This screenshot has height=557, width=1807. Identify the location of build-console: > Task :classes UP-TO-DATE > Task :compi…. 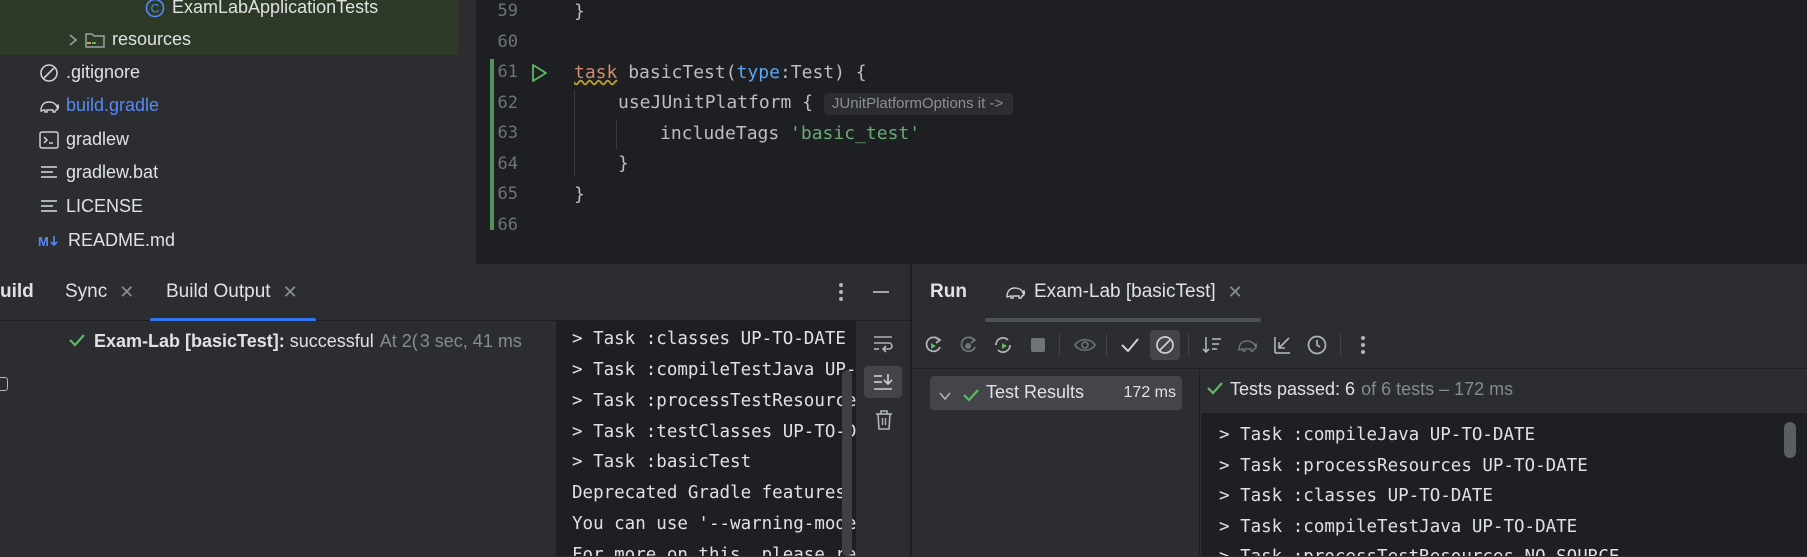
(706, 438).